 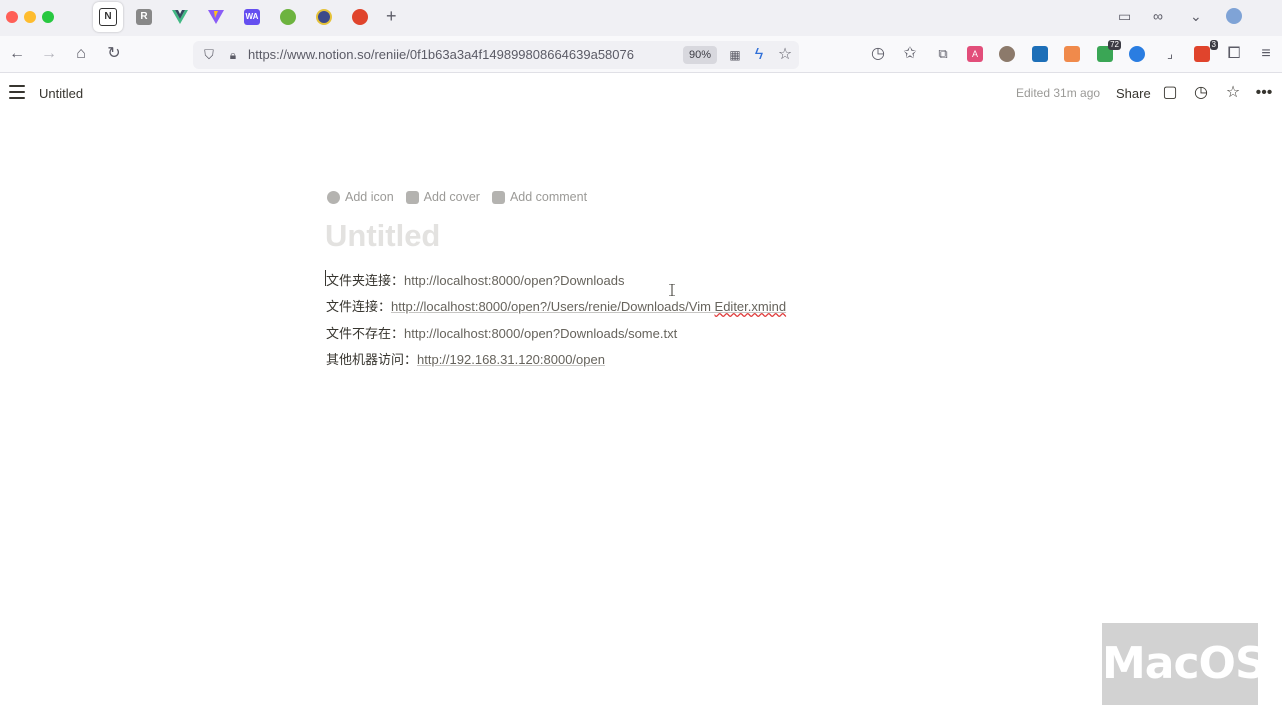 What do you see at coordinates (1196, 16) in the screenshot?
I see `list-tabs-icon: ⌄` at bounding box center [1196, 16].